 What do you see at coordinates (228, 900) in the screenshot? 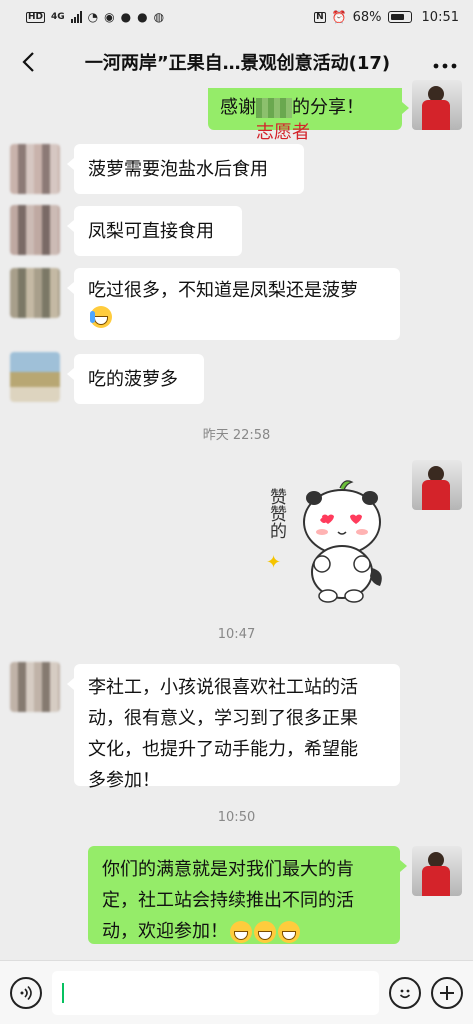
I see `message-line: 定，社工站会持续推出不同的活` at bounding box center [228, 900].